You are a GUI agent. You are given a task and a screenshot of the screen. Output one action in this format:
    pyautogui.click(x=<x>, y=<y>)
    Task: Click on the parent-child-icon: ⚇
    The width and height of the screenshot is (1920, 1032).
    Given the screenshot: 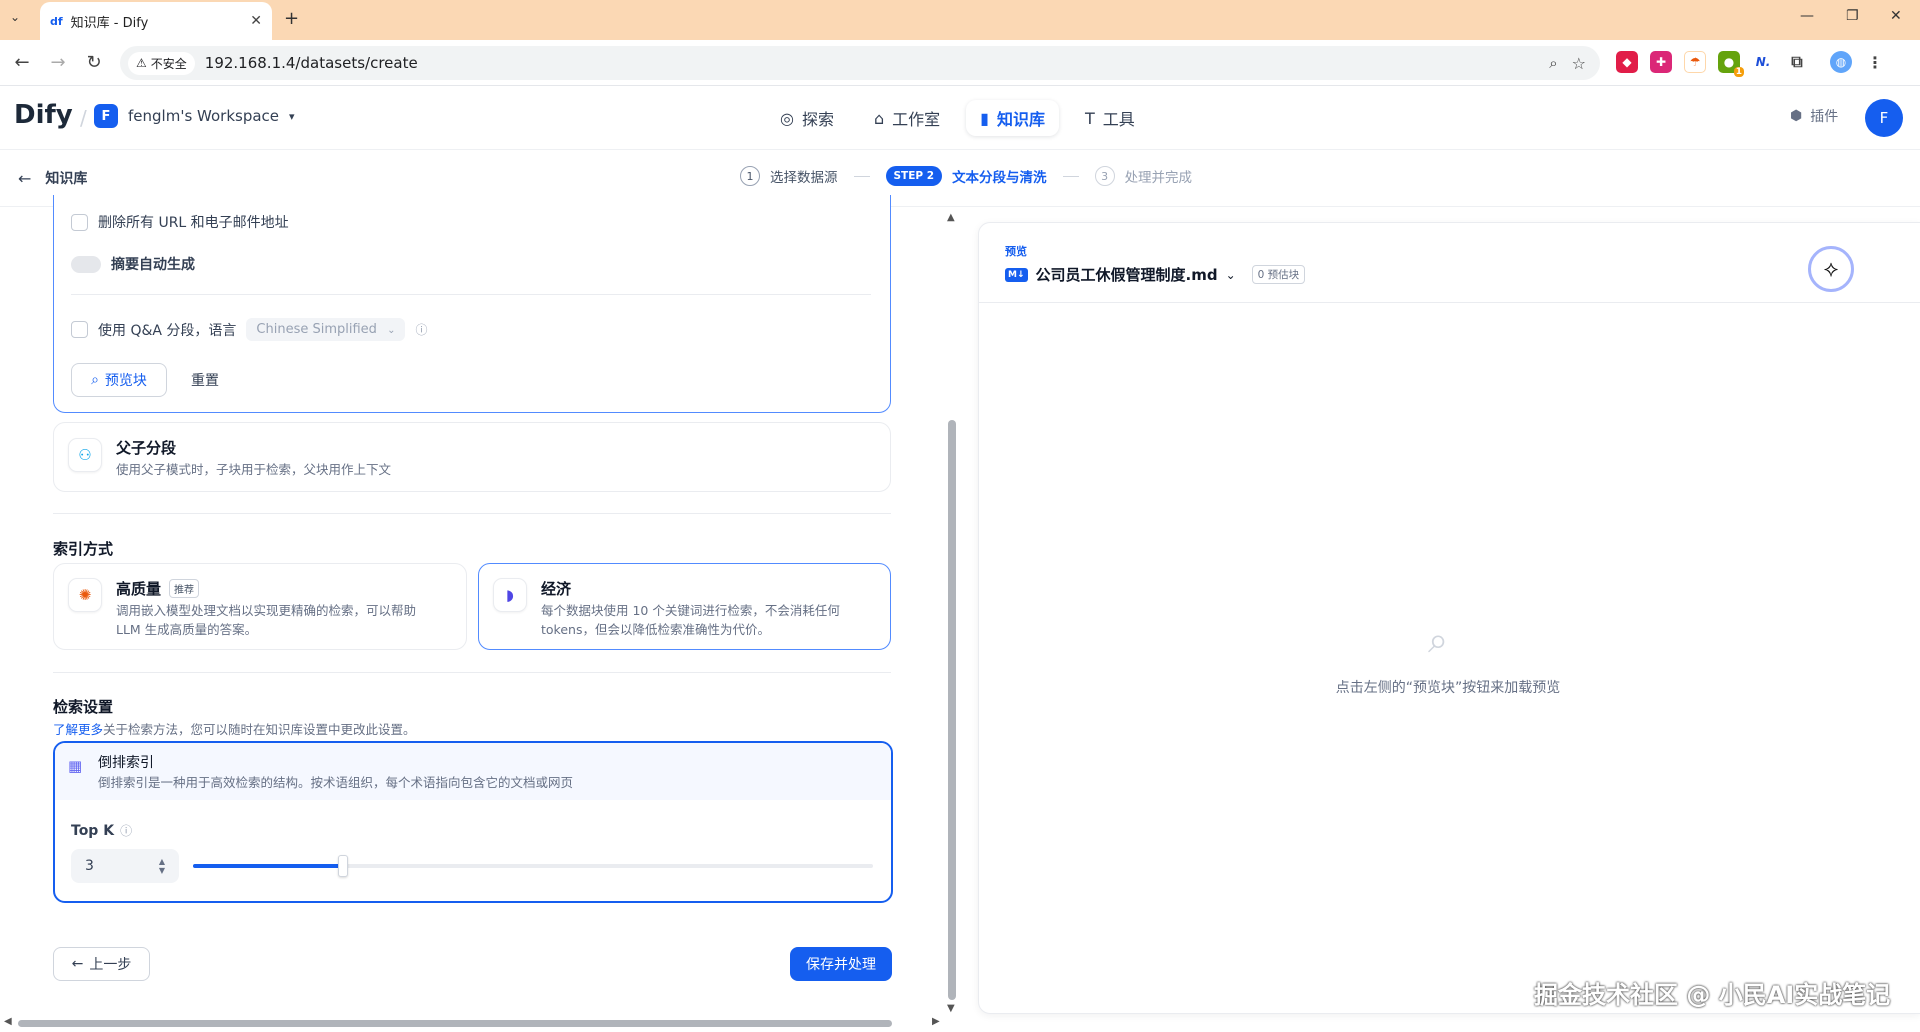 What is the action you would take?
    pyautogui.click(x=85, y=455)
    